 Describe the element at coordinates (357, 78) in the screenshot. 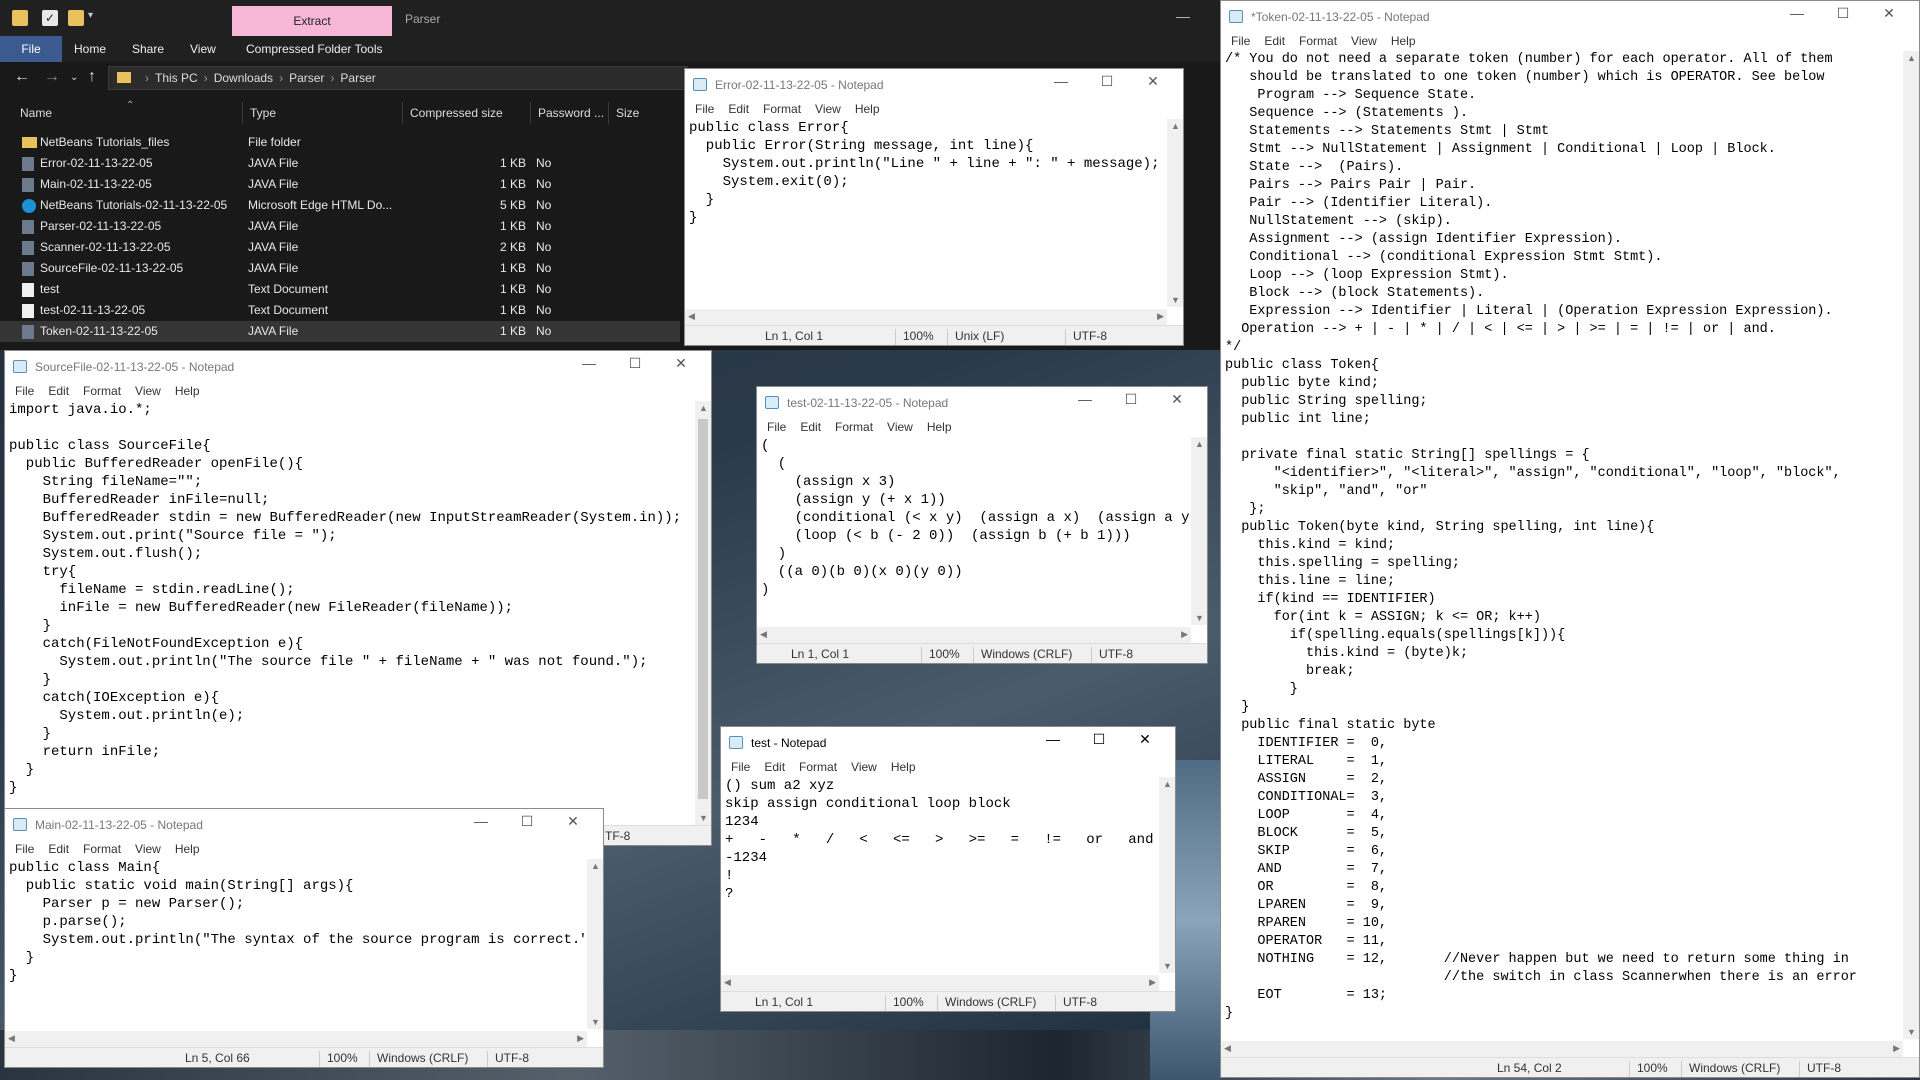

I see `breadcrumb-parser-inner: Parser` at that location.